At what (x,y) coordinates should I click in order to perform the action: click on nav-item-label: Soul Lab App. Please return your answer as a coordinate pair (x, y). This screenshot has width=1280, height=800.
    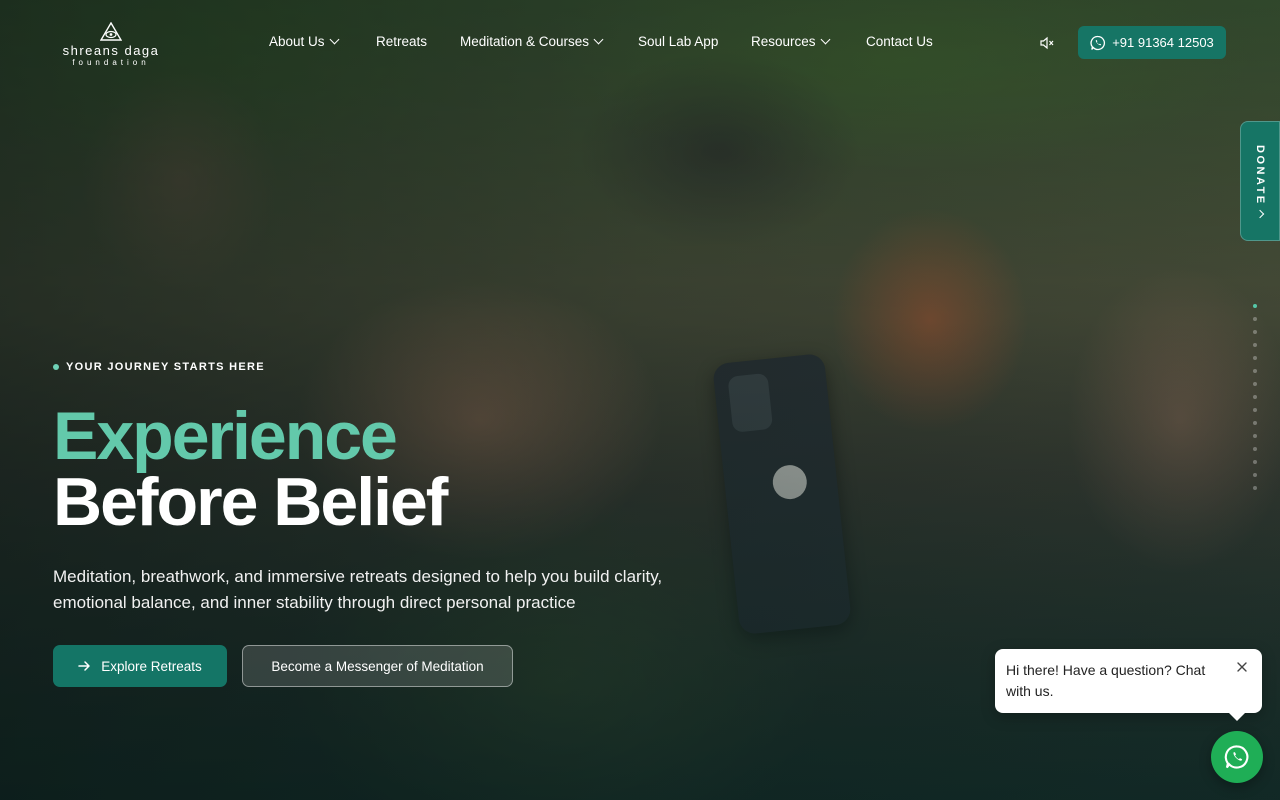
    Looking at the image, I should click on (678, 41).